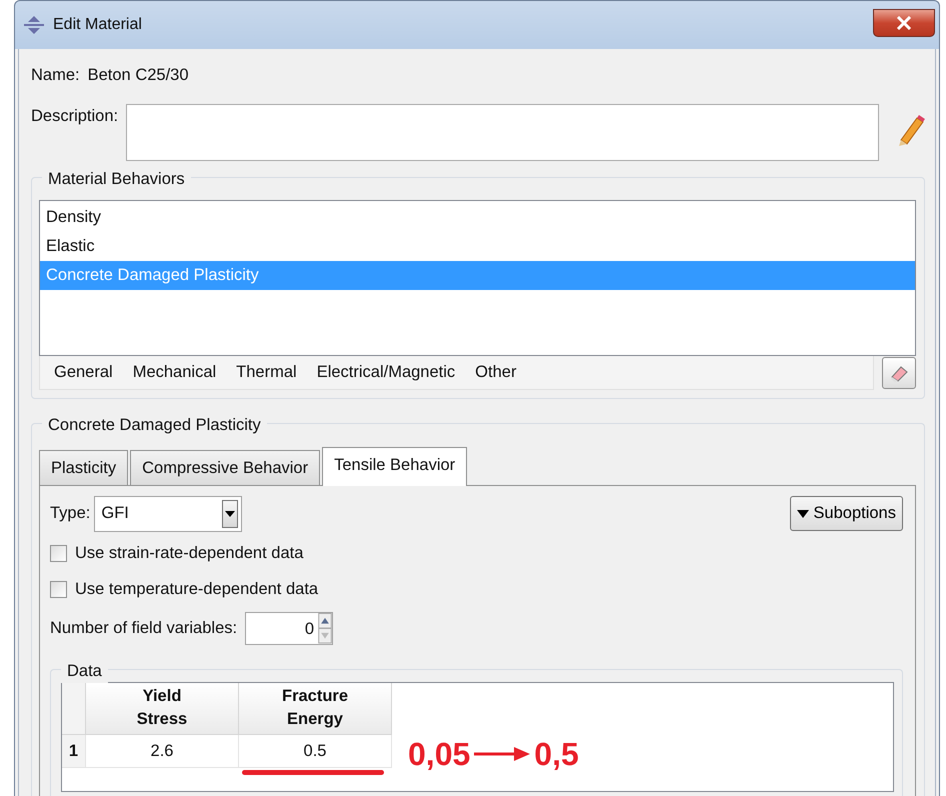 The height and width of the screenshot is (796, 946). Describe the element at coordinates (502, 753) in the screenshot. I see `arrow-icon` at that location.